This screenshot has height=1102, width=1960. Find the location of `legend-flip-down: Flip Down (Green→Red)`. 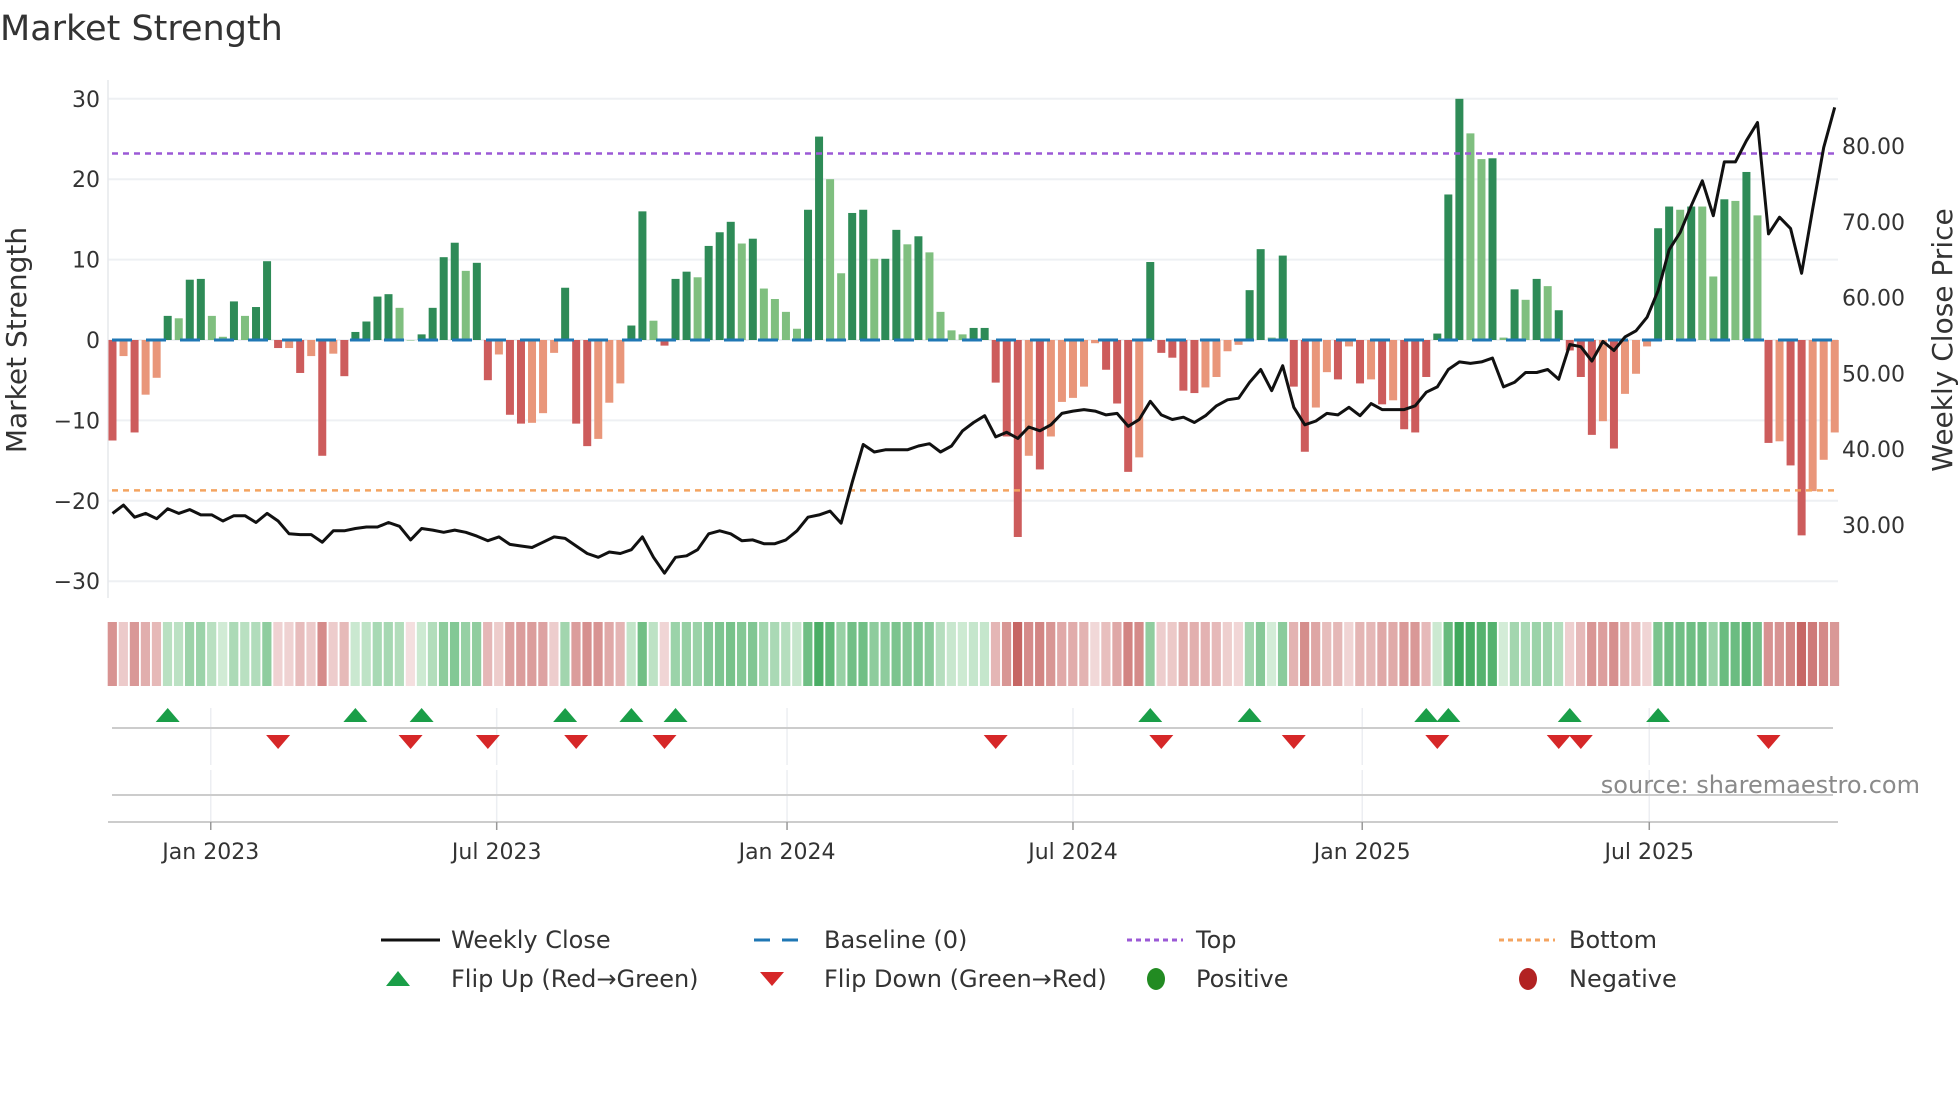

legend-flip-down: Flip Down (Green→Red) is located at coordinates (965, 979).